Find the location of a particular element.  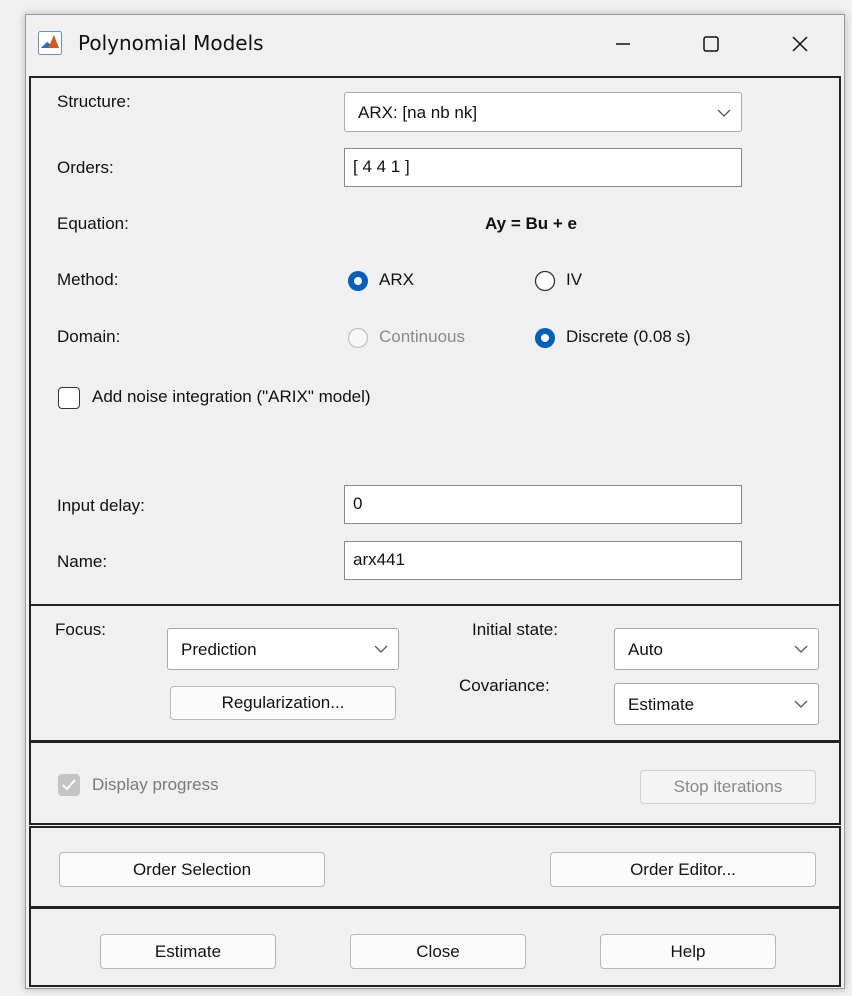

order-selection-button: Order Selection is located at coordinates (192, 869).